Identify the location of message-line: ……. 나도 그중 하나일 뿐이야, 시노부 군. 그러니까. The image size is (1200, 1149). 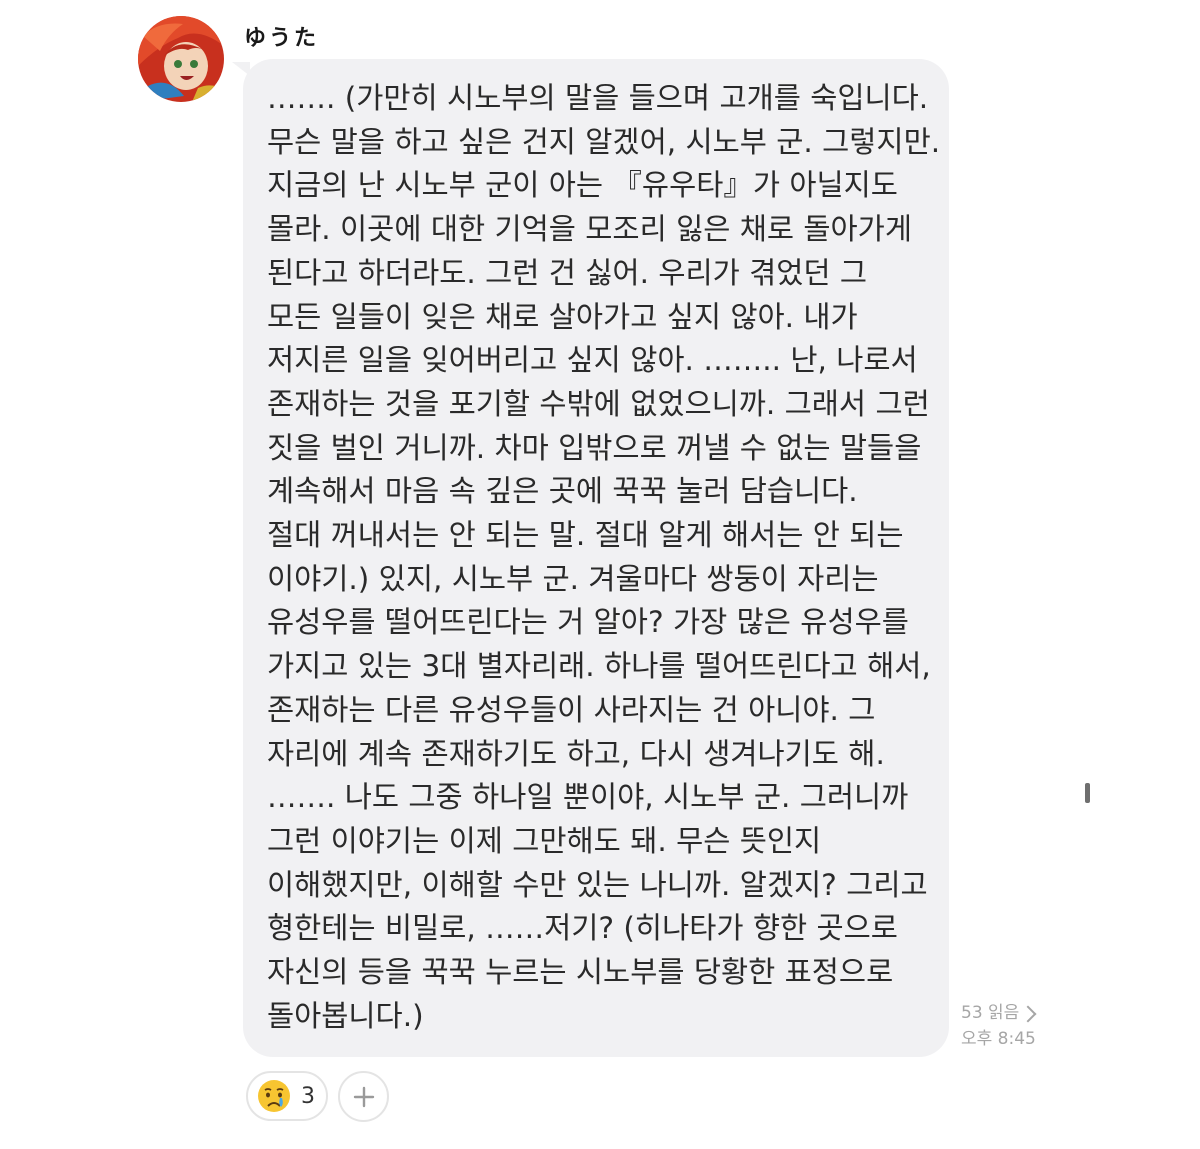
(588, 797).